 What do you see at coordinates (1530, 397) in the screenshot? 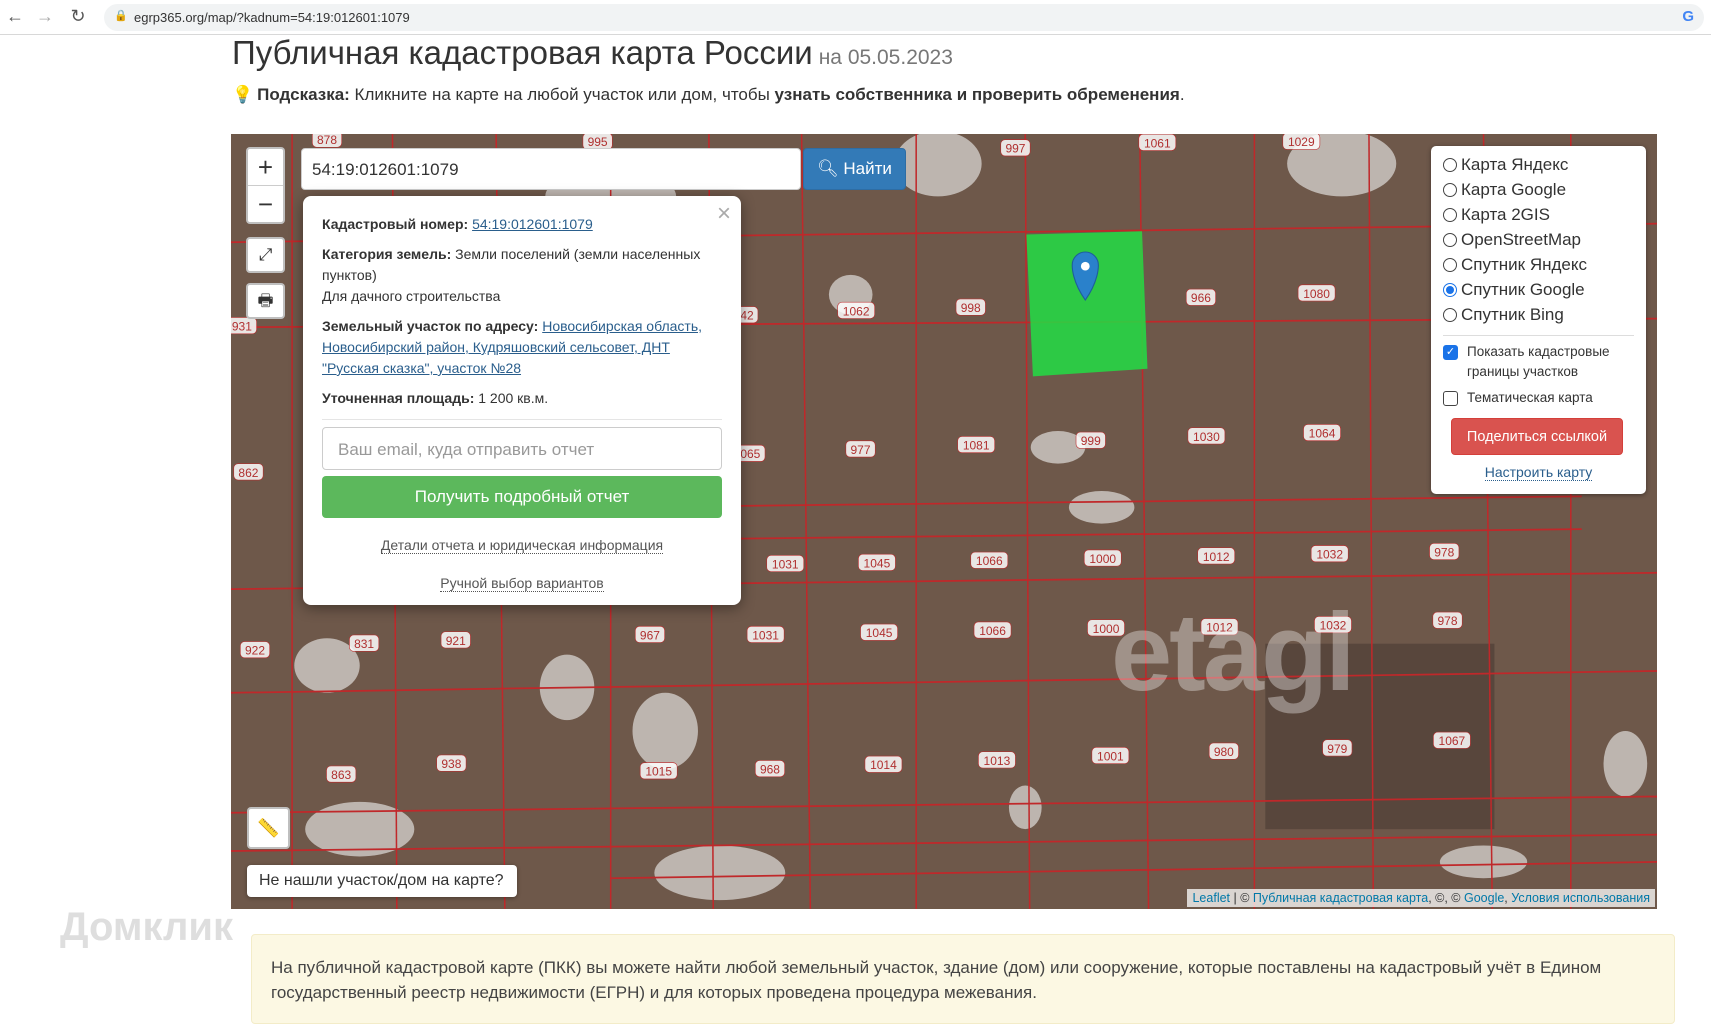
I see `thematic-label: Тематическая карта` at bounding box center [1530, 397].